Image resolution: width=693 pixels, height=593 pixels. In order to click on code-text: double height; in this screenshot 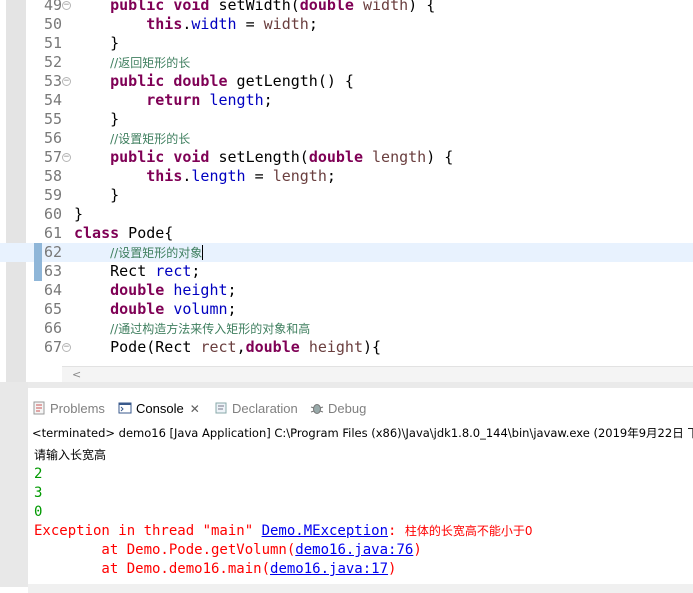, I will do `click(155, 290)`.